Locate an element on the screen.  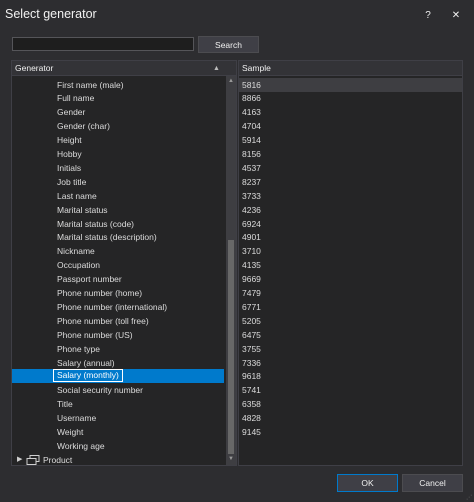
sample-row: 4135 is located at coordinates (251, 265).